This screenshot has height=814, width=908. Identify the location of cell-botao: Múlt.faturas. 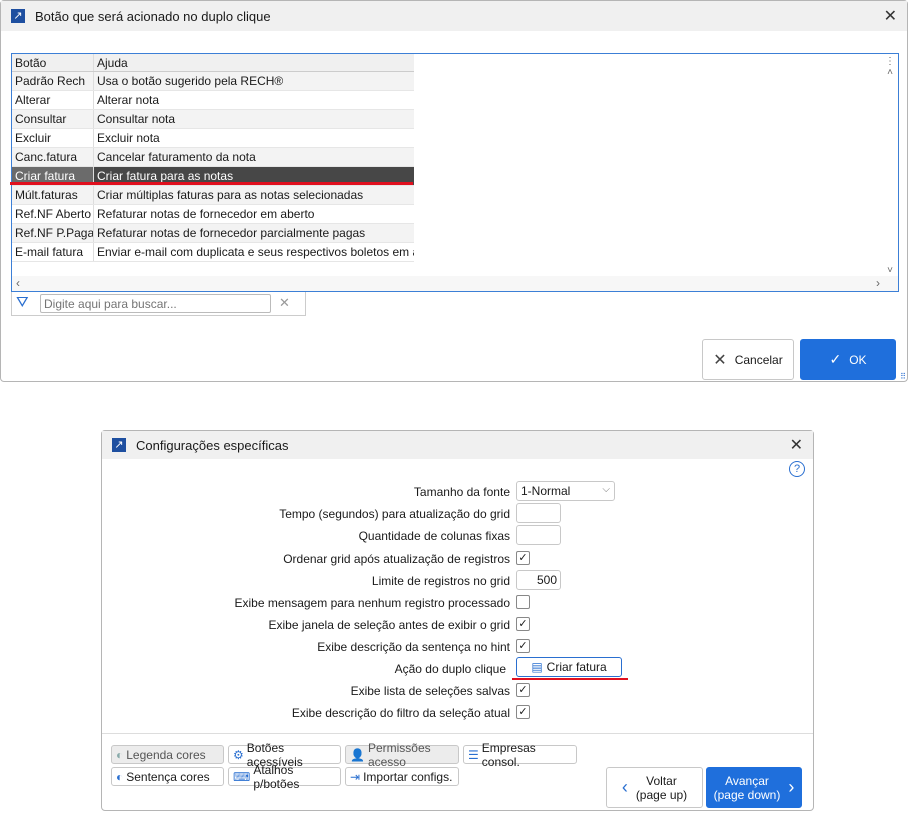
(53, 195).